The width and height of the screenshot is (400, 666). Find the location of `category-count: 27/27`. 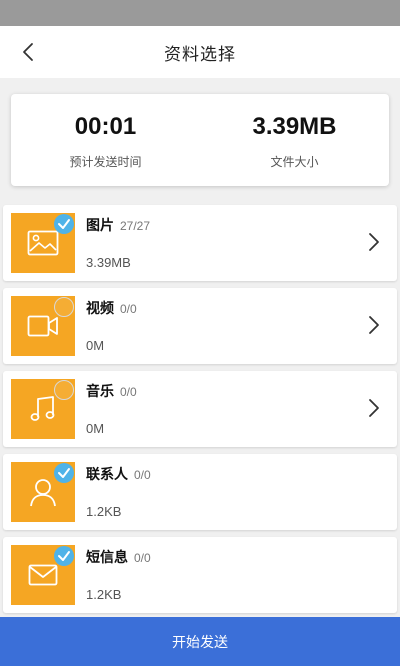

category-count: 27/27 is located at coordinates (135, 226).